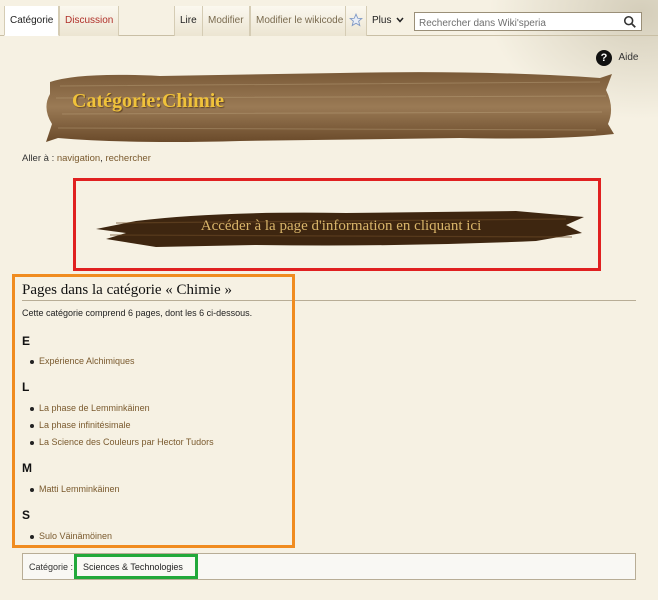  I want to click on help-link: ? Aide, so click(617, 57).